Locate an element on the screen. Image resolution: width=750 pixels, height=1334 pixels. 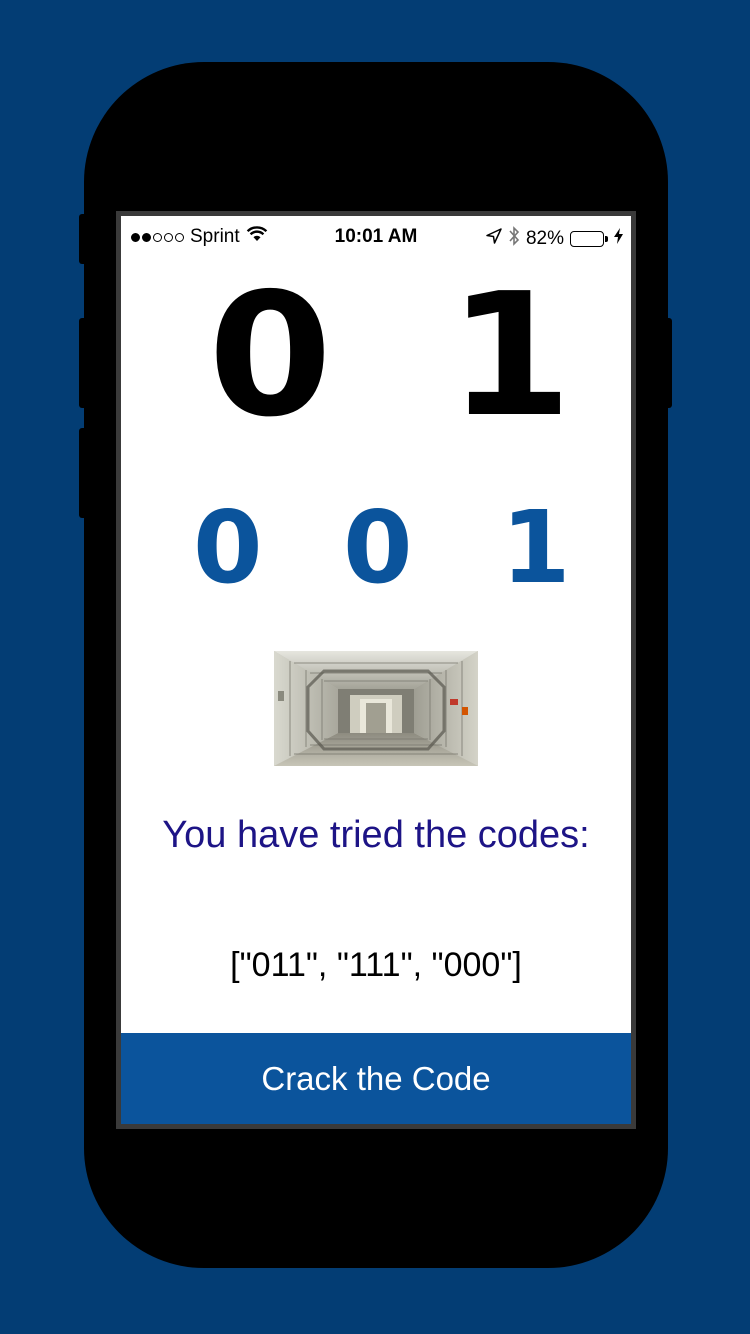
tried-codes-label: You have tried the codes: is located at coordinates (376, 835).